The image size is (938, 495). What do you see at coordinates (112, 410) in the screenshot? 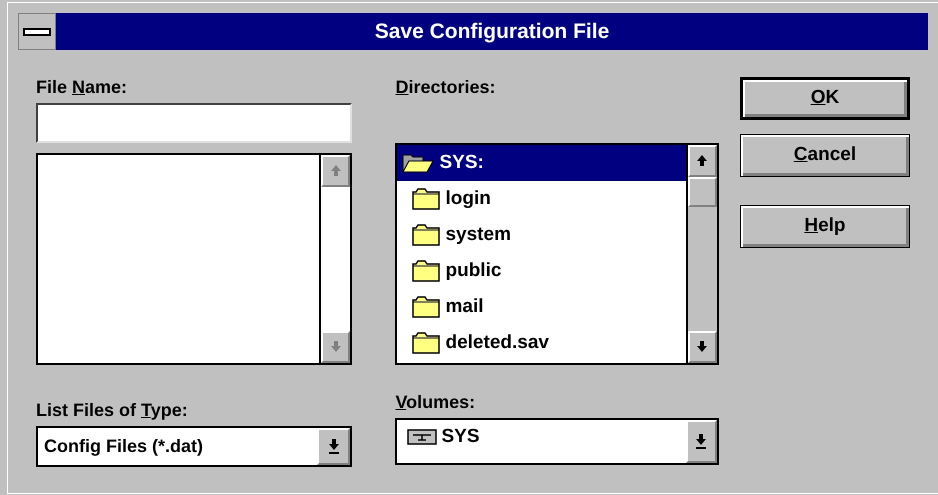
I see `field-label: List Files of Type:` at bounding box center [112, 410].